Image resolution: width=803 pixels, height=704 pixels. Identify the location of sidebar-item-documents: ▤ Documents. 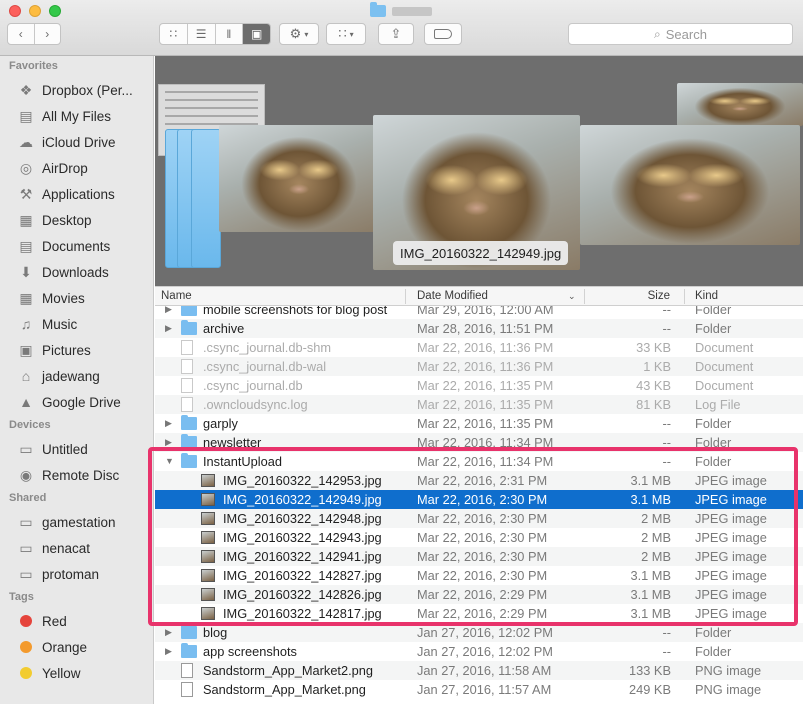
(76, 246).